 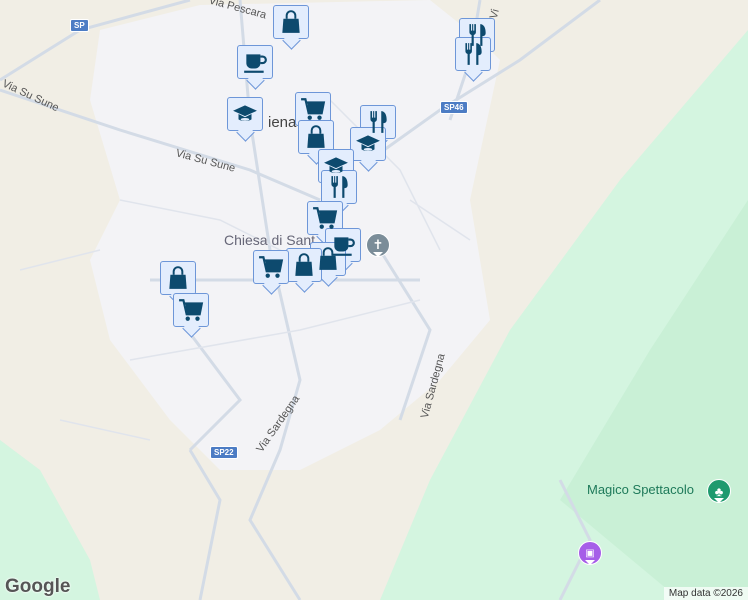 I want to click on road-shield: SP, so click(x=79, y=25).